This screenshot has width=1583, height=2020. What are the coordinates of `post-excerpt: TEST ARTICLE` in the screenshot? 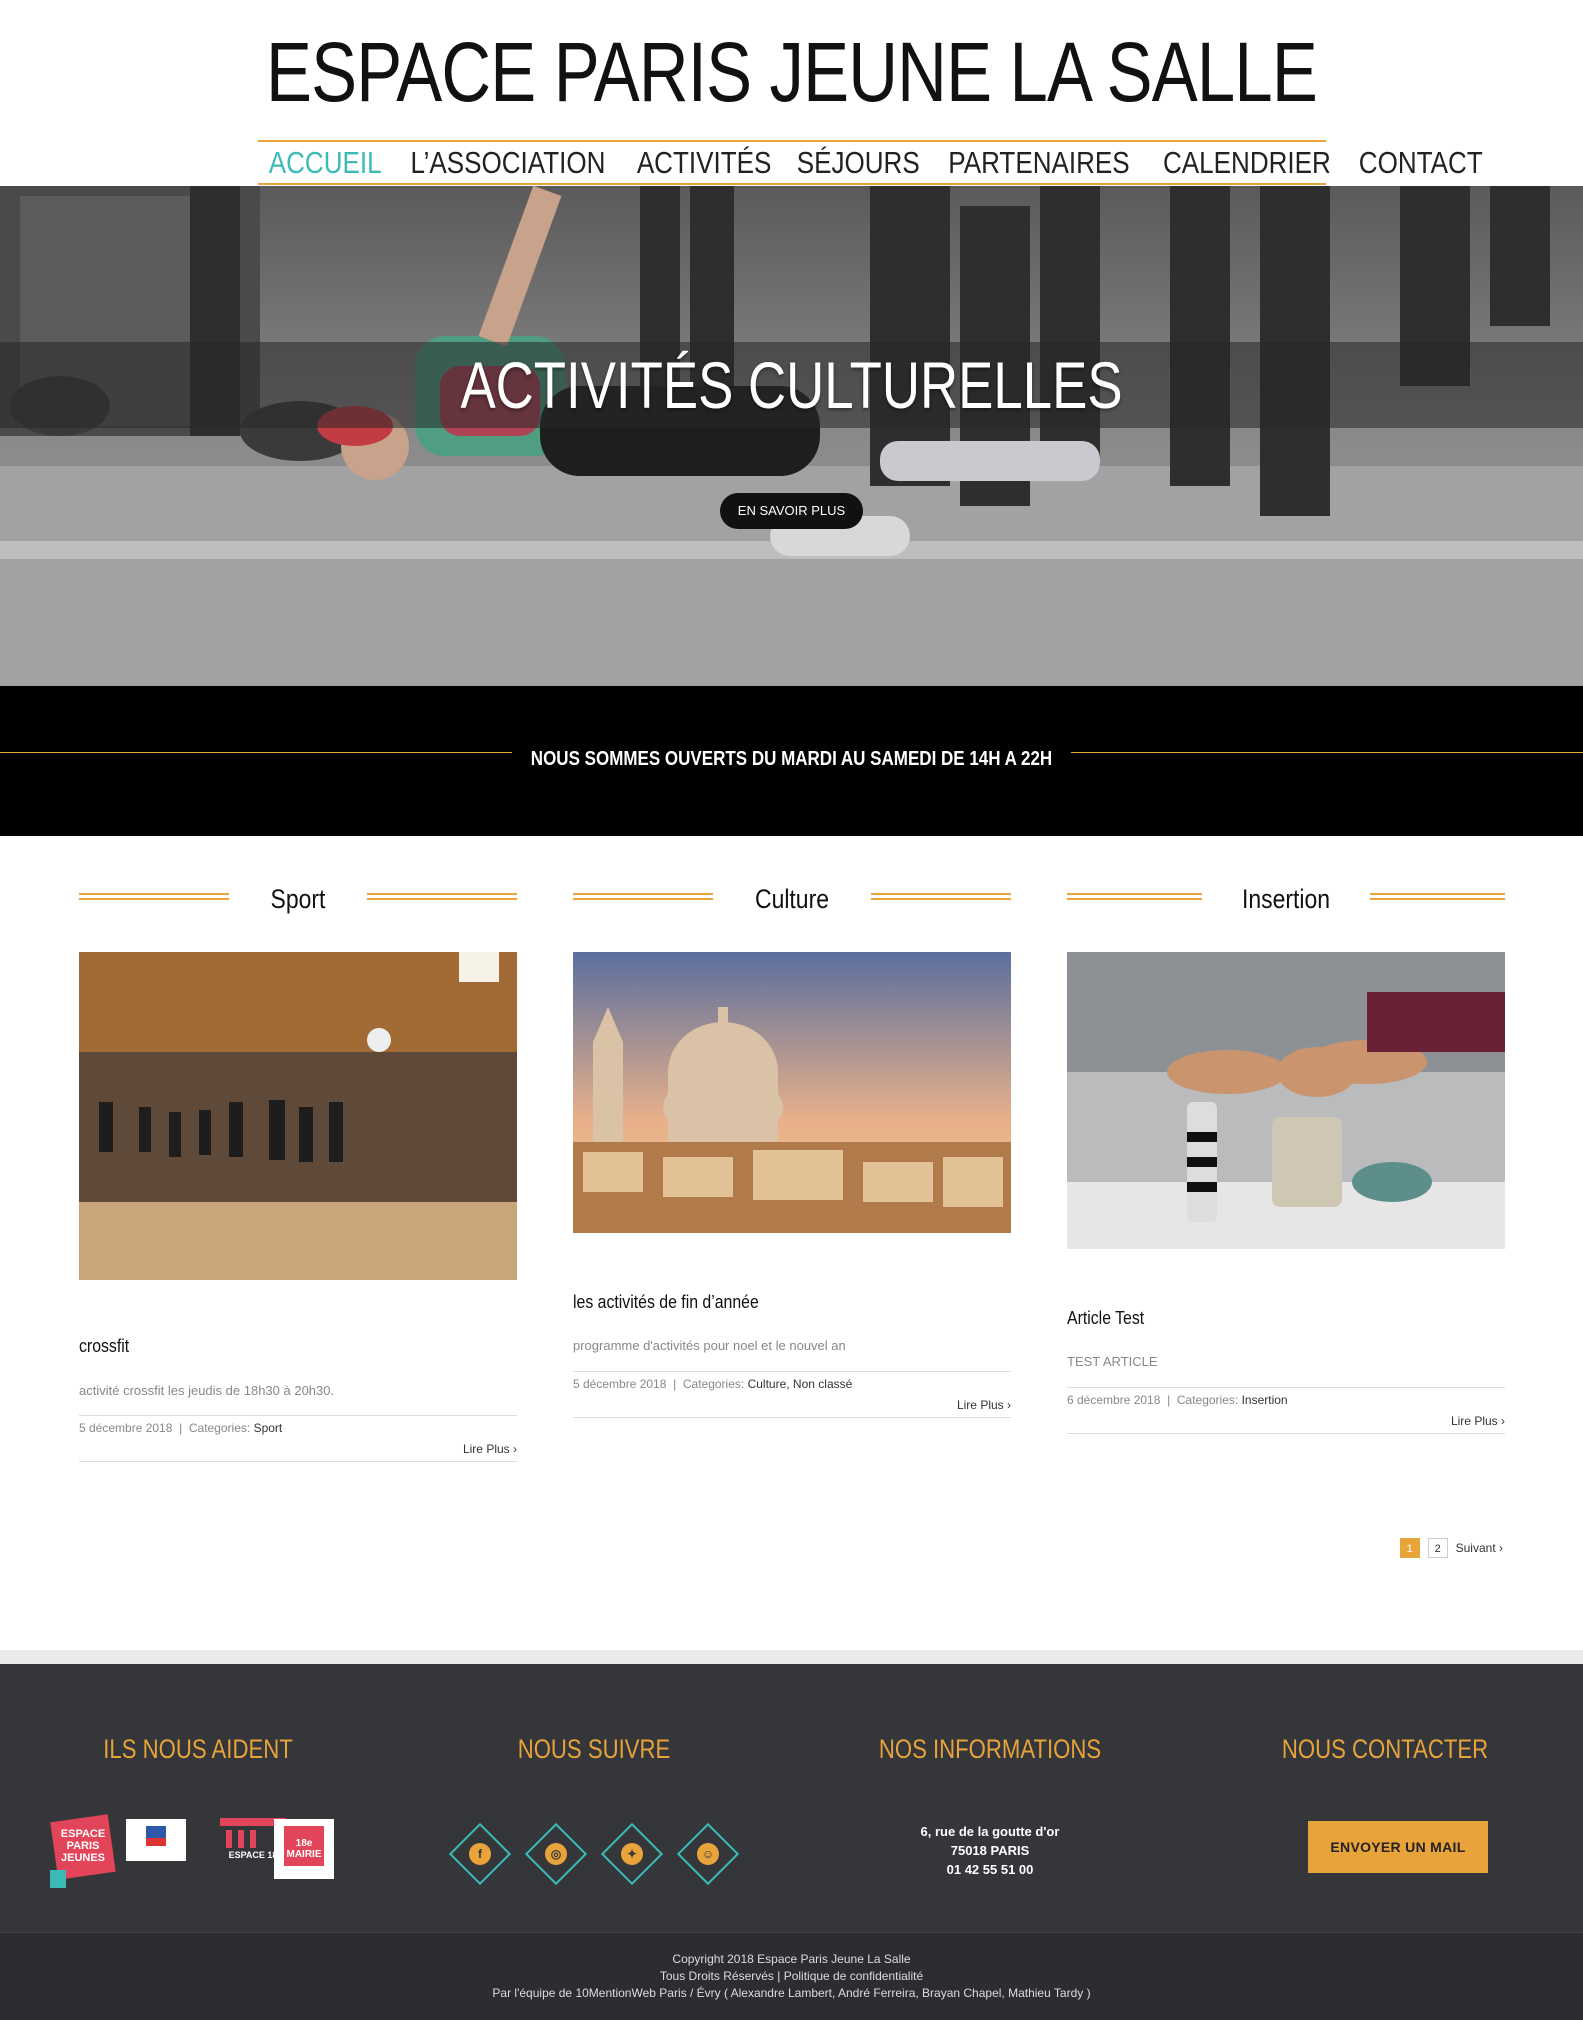 It's located at (1112, 1361).